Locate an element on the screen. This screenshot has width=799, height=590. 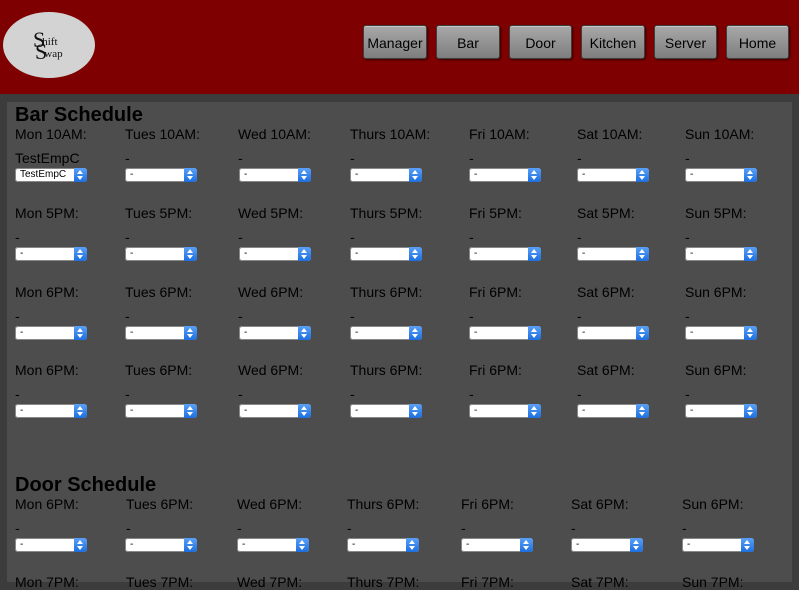
bar-schedule-title: Bar Schedule is located at coordinates (79, 115).